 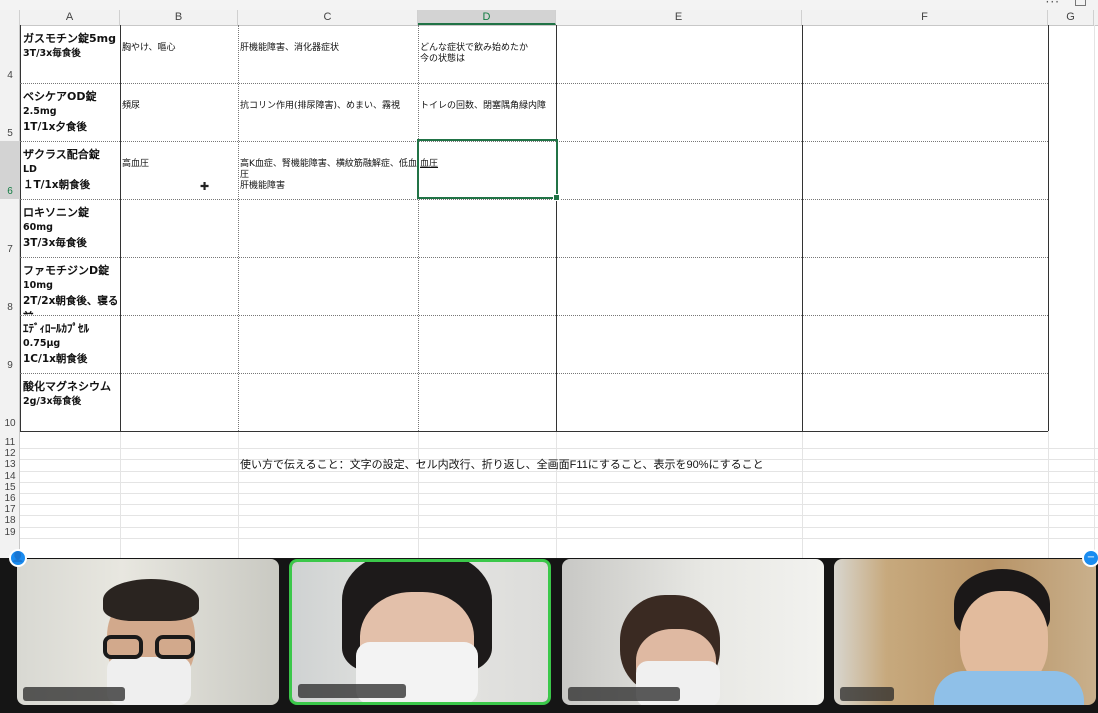 I want to click on row-header-9: 9, so click(x=10, y=344).